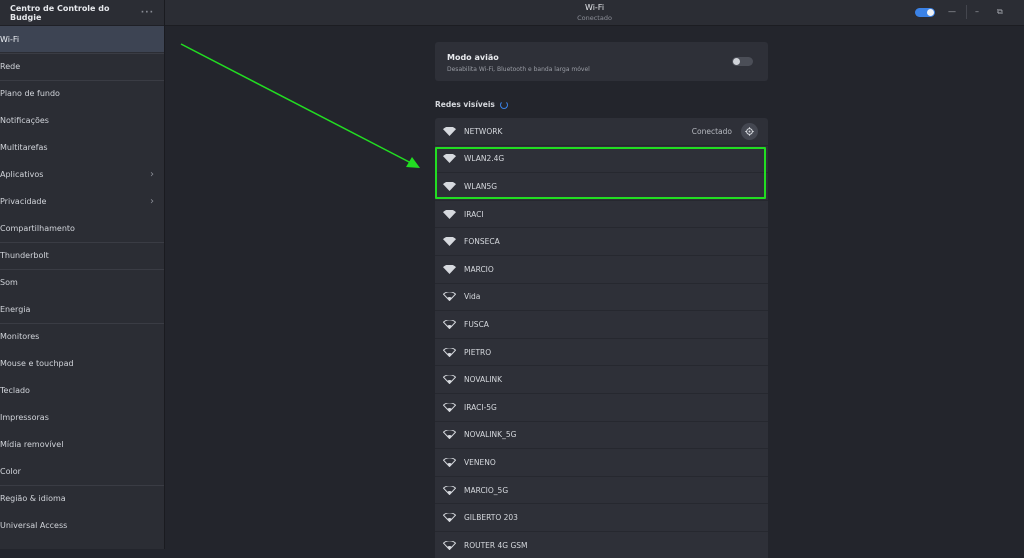 The height and width of the screenshot is (558, 1024). I want to click on network-name: NETWORK, so click(483, 131).